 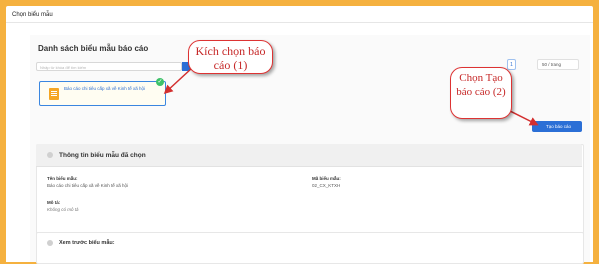 I want to click on form-desc-value: Không có mô tả, so click(x=63, y=209).